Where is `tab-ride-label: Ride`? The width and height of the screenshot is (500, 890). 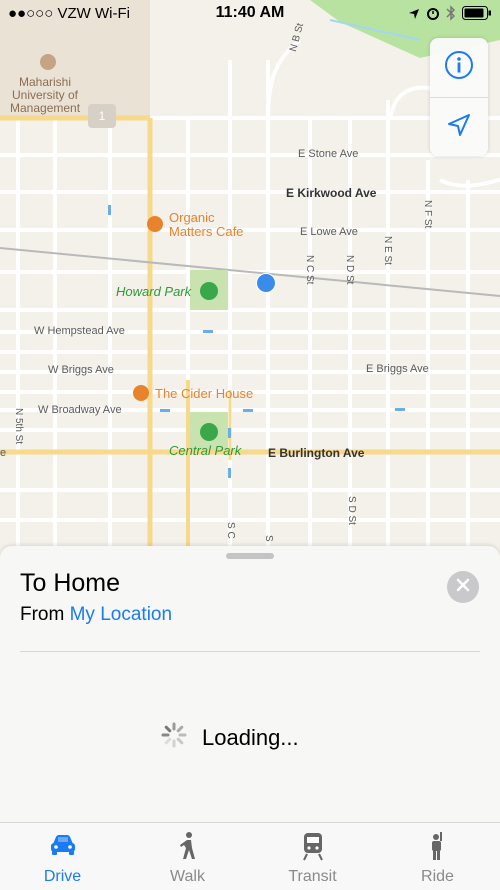 tab-ride-label: Ride is located at coordinates (437, 876).